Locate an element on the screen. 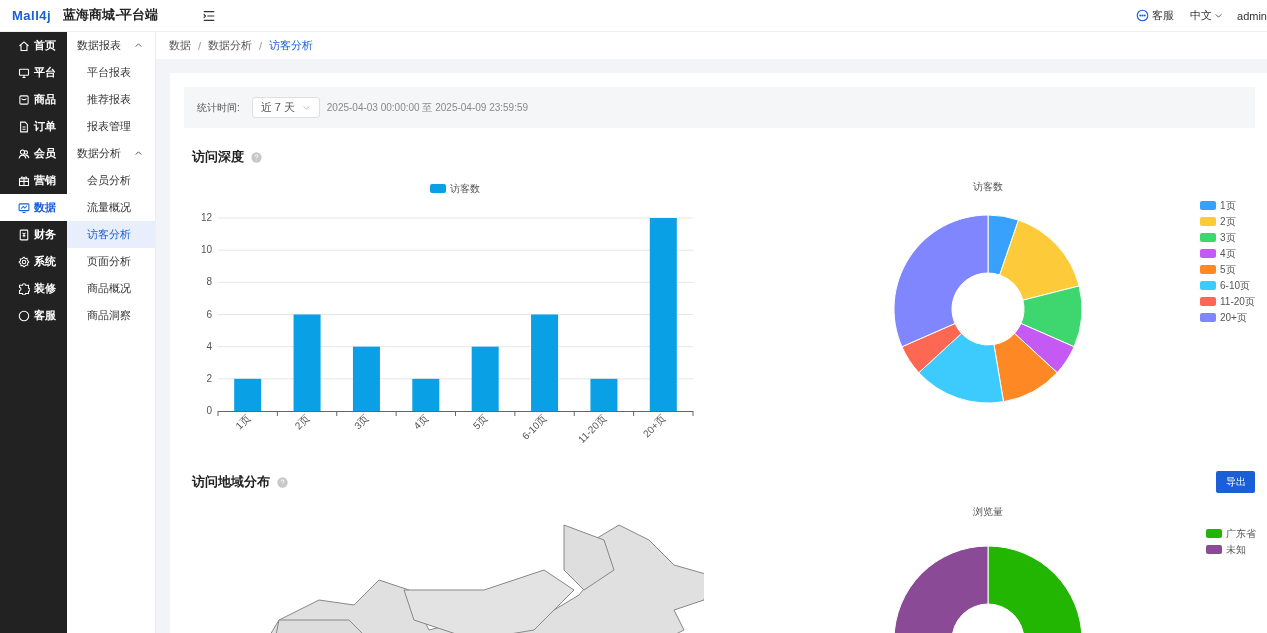 This screenshot has width=1267, height=633. chart-title: 浏览量 is located at coordinates (988, 511).